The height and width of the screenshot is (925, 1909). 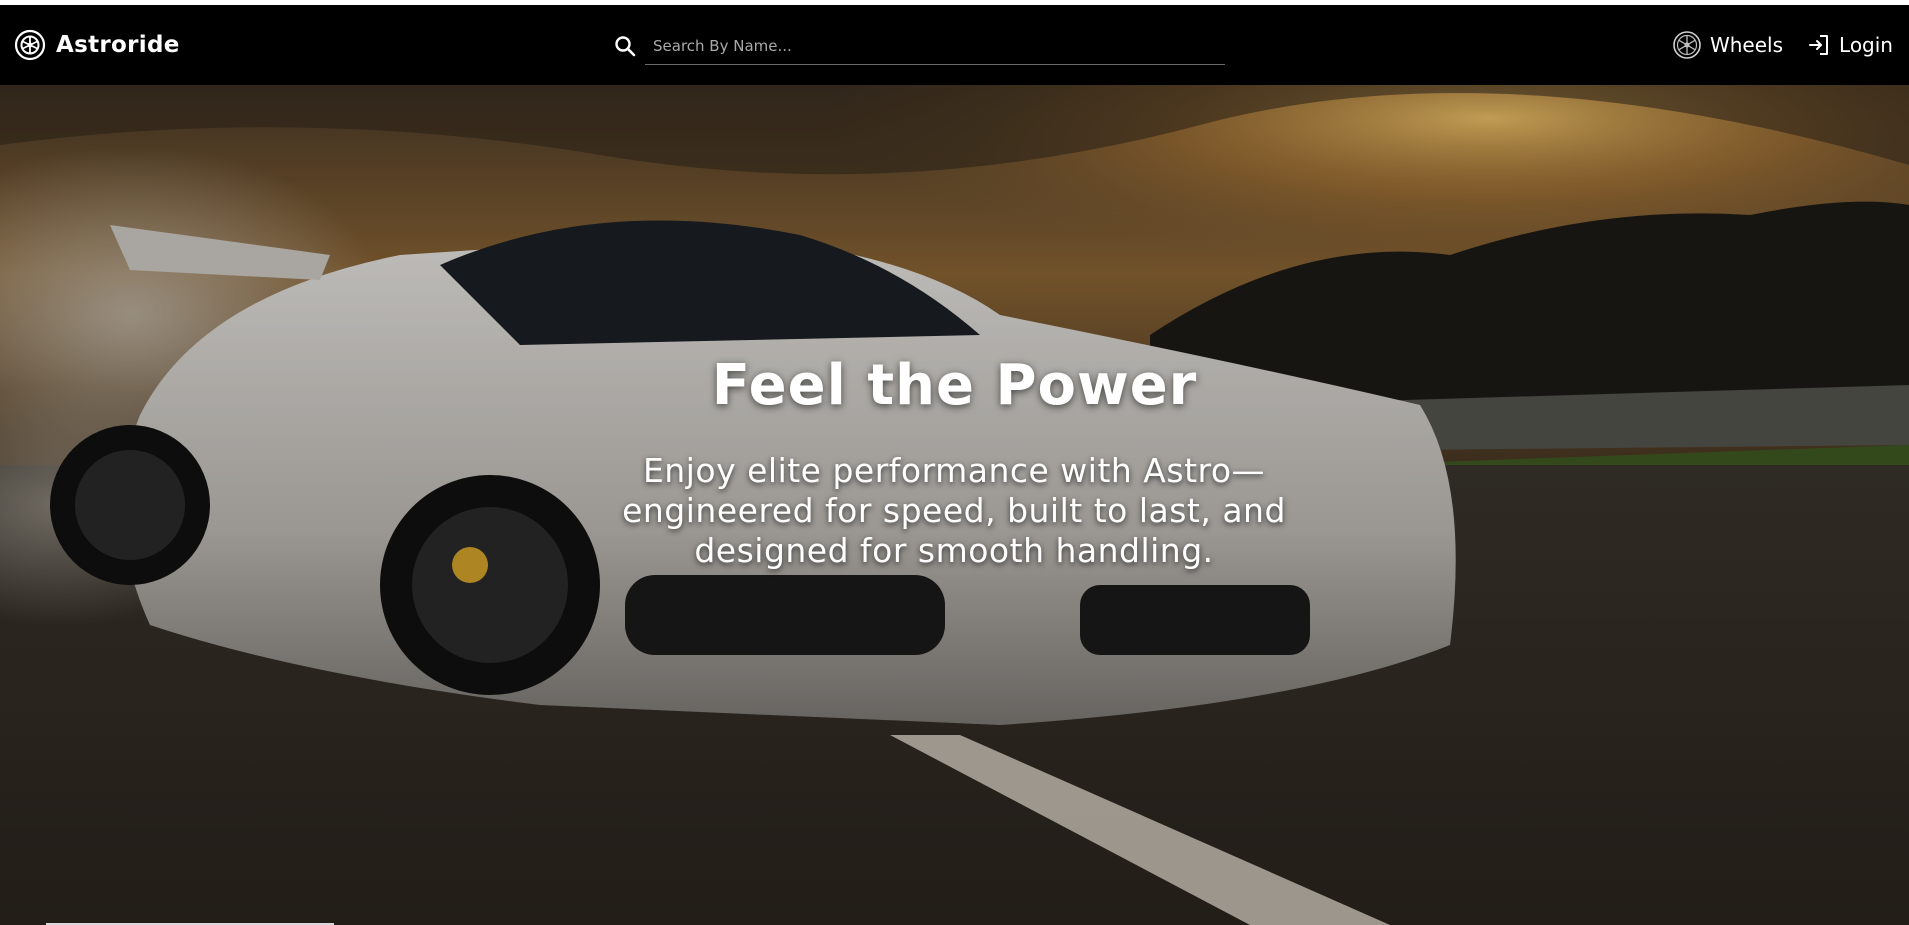 What do you see at coordinates (1819, 45) in the screenshot?
I see `login-icon` at bounding box center [1819, 45].